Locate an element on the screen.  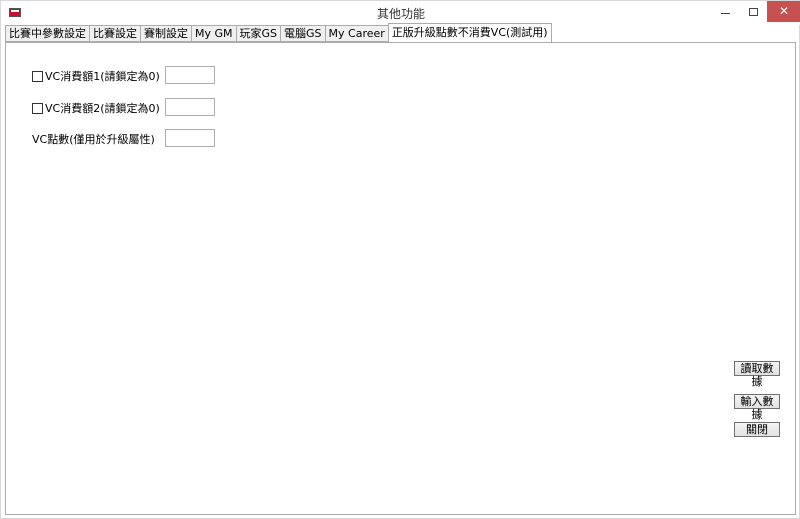
close-button: 關閉 is located at coordinates (757, 429).